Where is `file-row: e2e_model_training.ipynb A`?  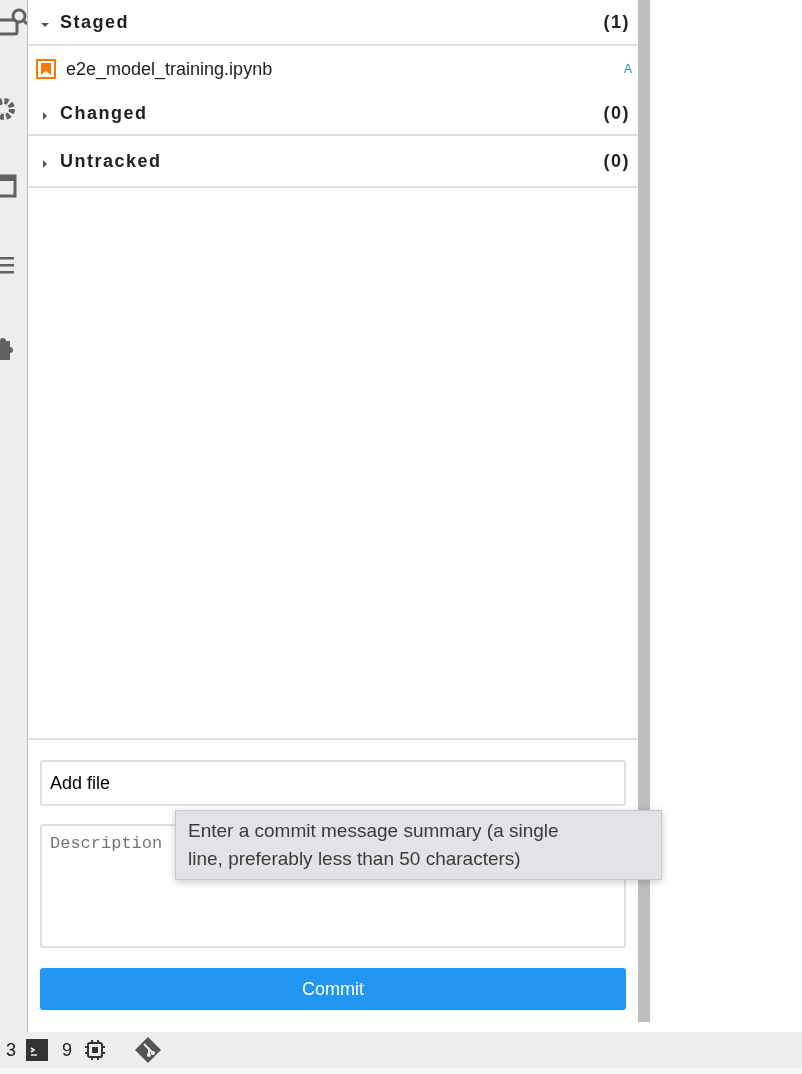
file-row: e2e_model_training.ipynb A is located at coordinates (333, 69).